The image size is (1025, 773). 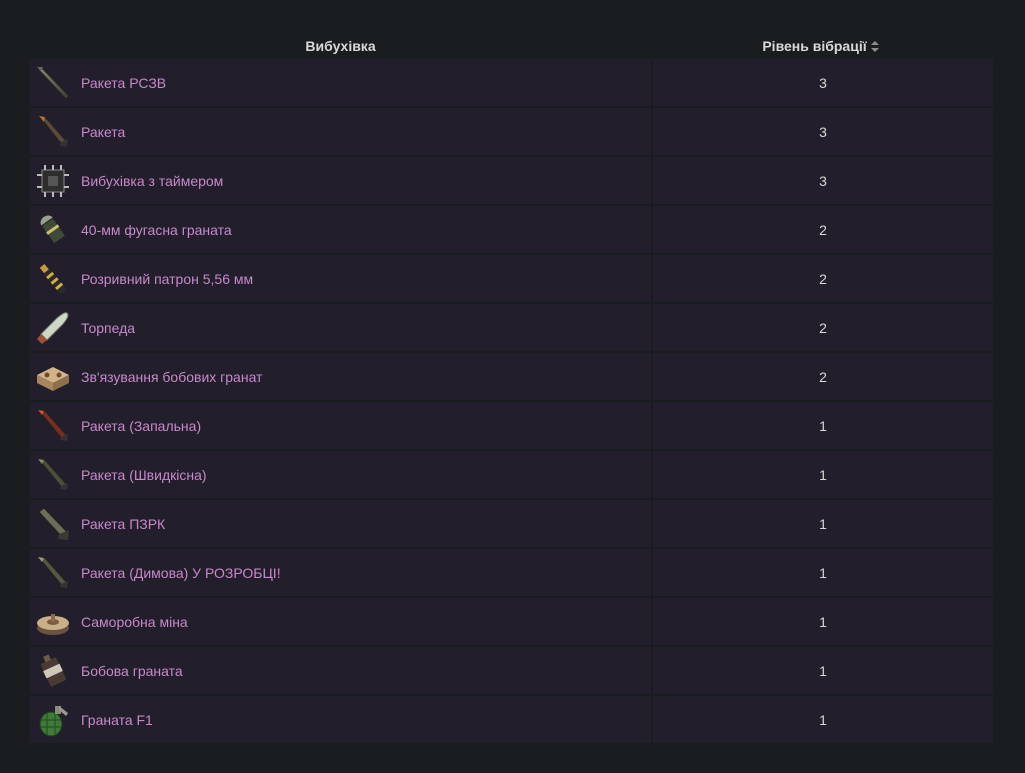 What do you see at coordinates (340, 46) in the screenshot?
I see `column-header-explosive: Вибухівка` at bounding box center [340, 46].